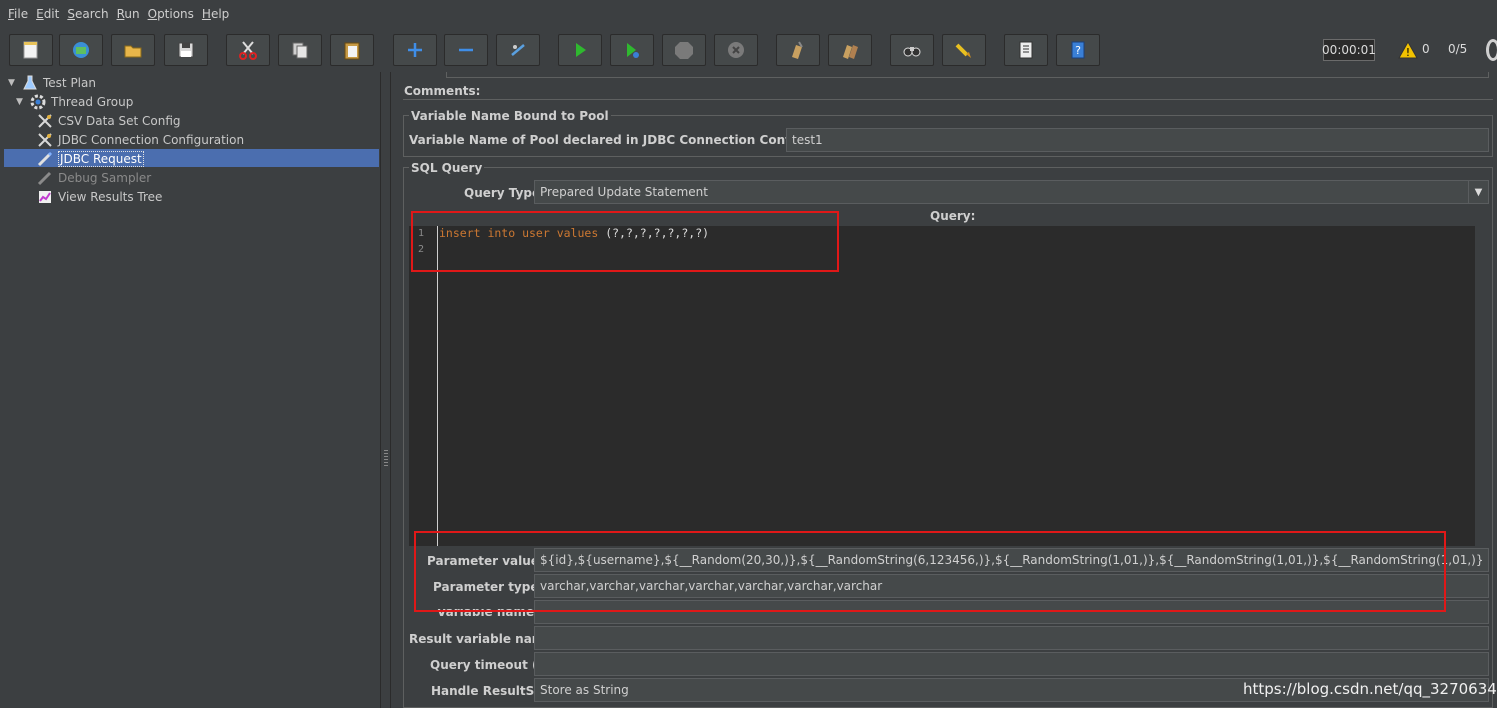 The image size is (1497, 708). Describe the element at coordinates (45, 197) in the screenshot. I see `listener-icon` at that location.